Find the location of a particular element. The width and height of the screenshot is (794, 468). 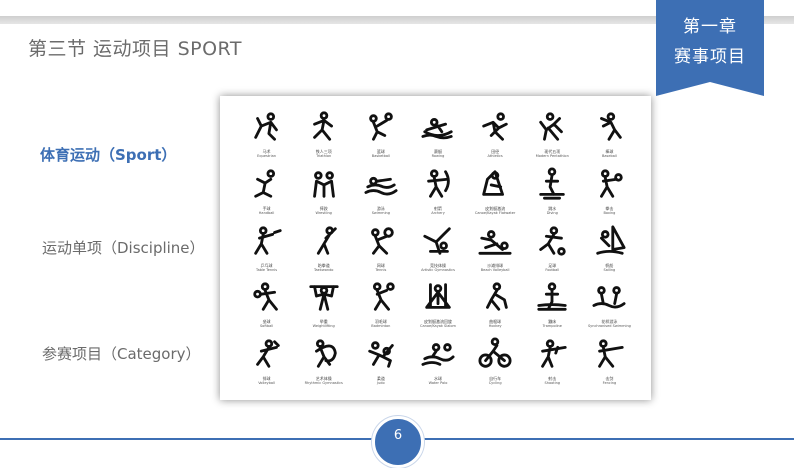

pictogram-item: 自行车 Cycling is located at coordinates (495, 365).